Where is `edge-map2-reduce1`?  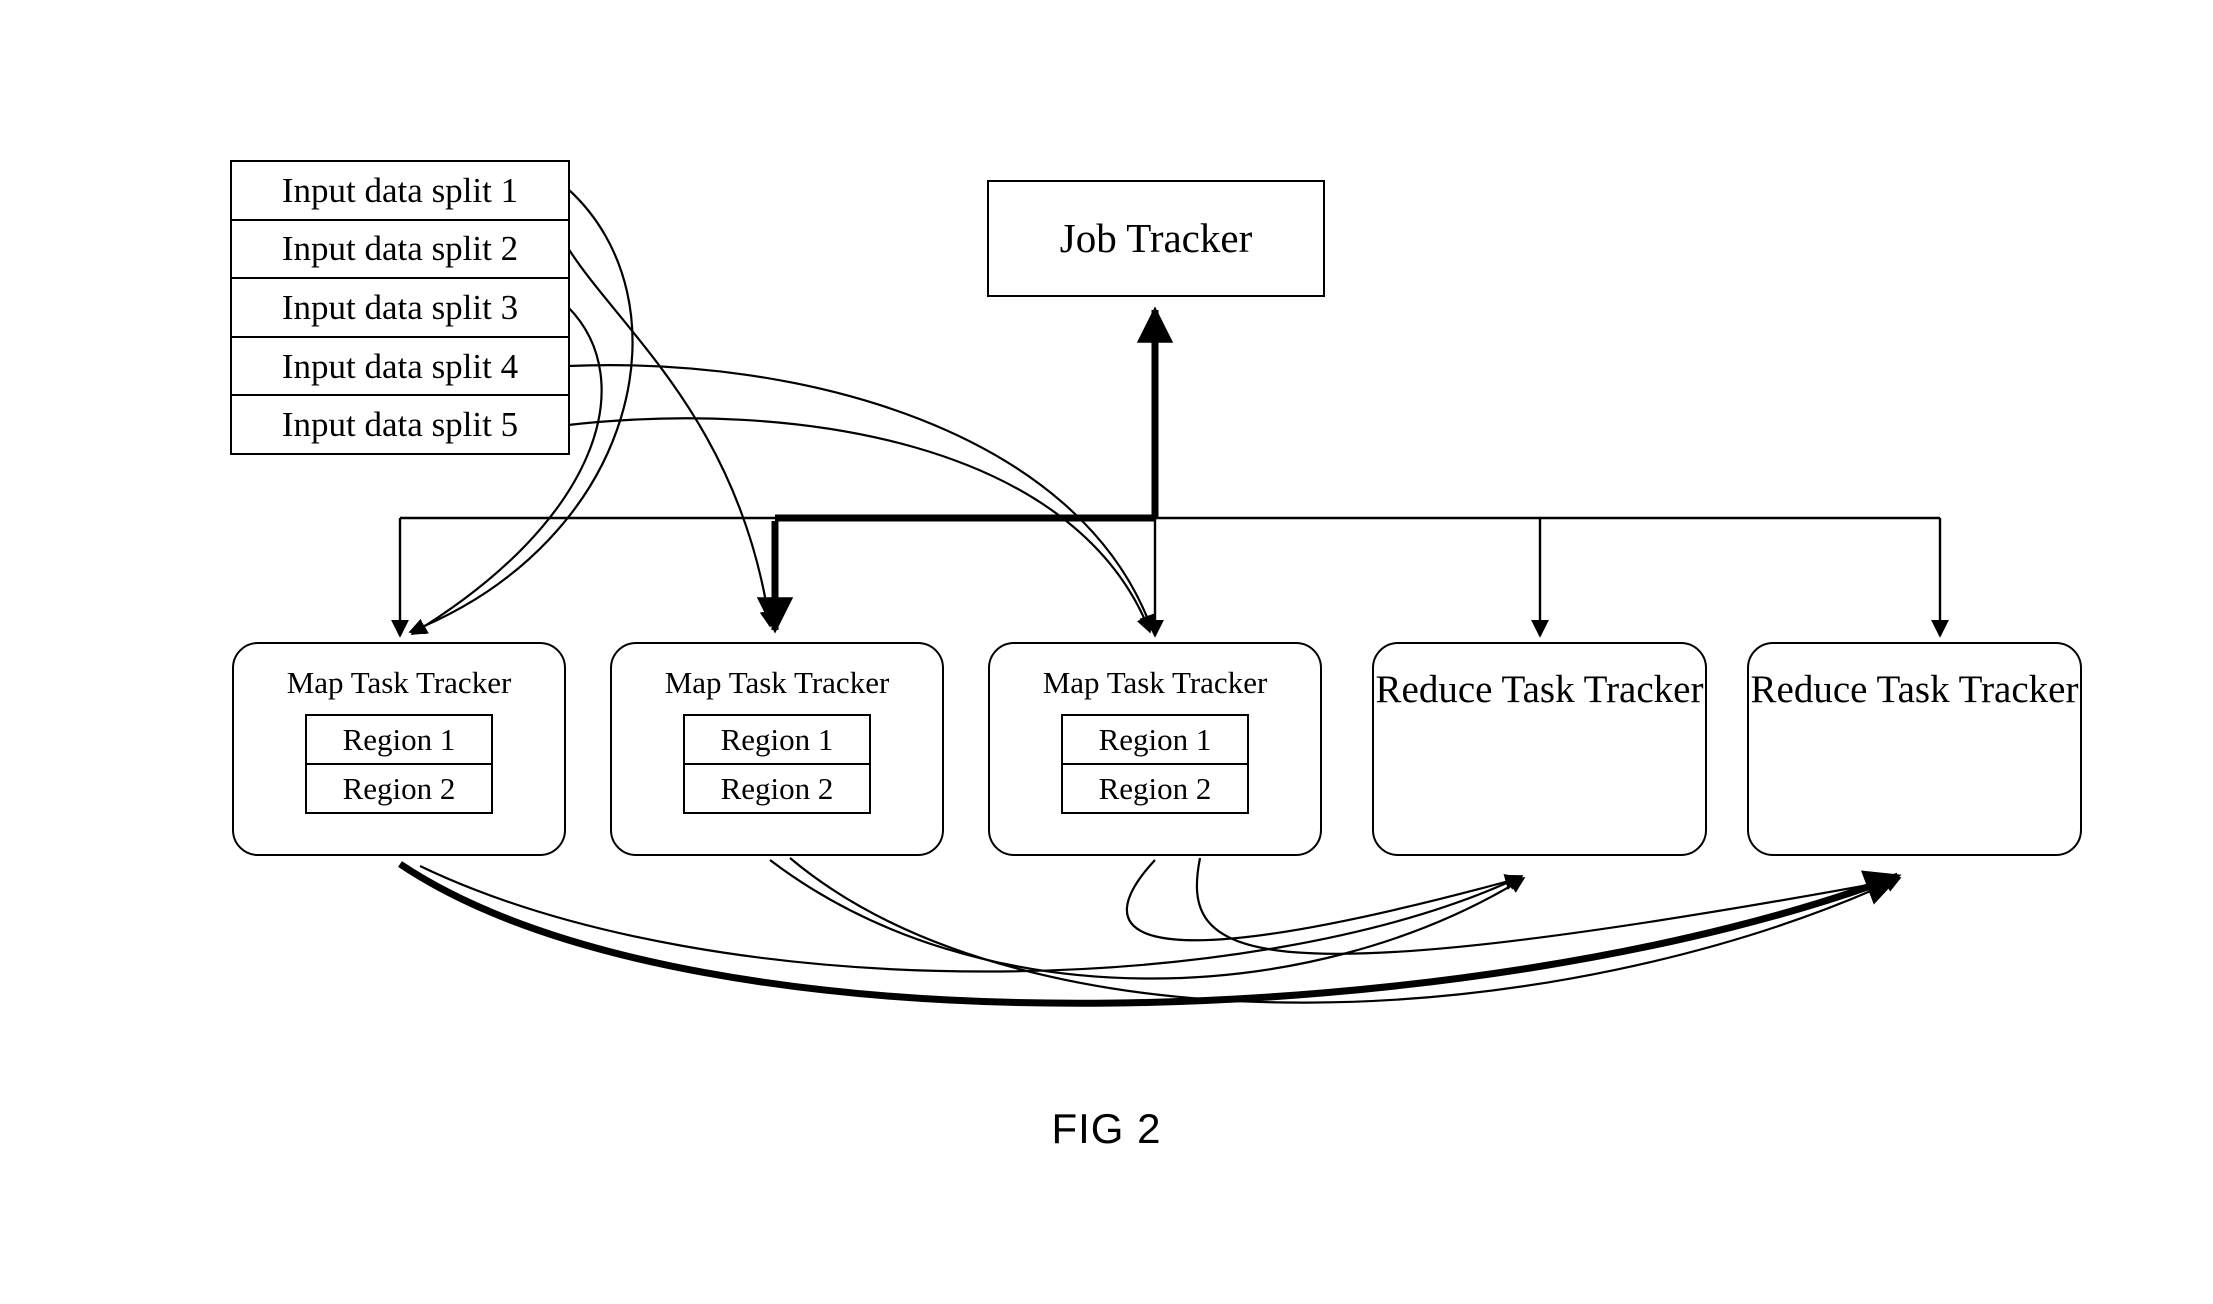
edge-map2-reduce1 is located at coordinates (1147, 919).